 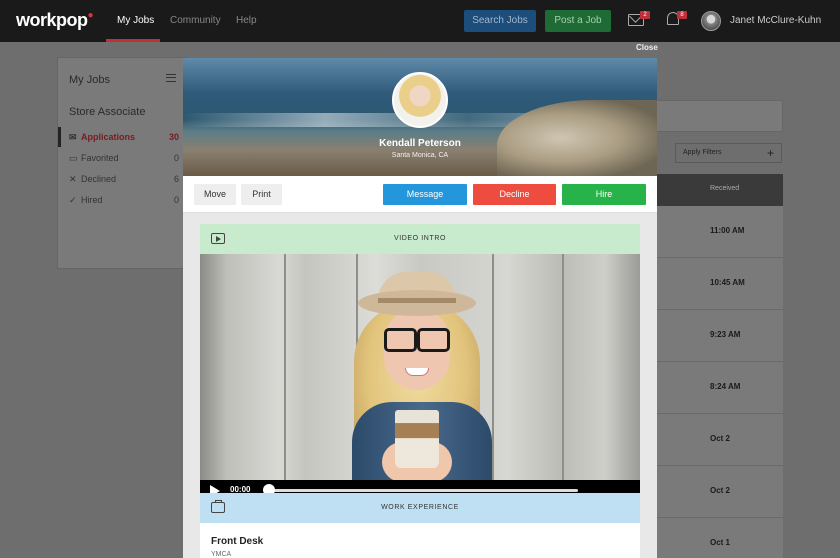 I want to click on user-name: Janet McClure-Kuhn, so click(x=775, y=20).